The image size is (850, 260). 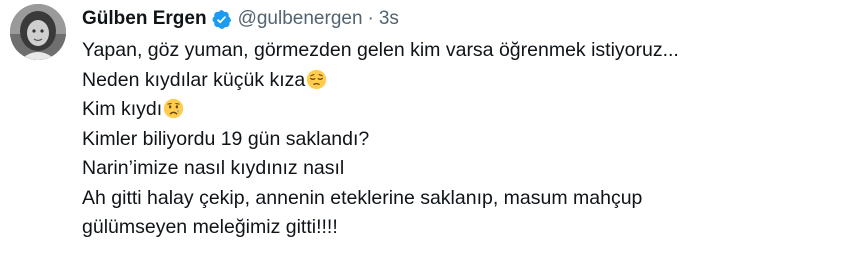 What do you see at coordinates (173, 108) in the screenshot?
I see `crying-face-icon` at bounding box center [173, 108].